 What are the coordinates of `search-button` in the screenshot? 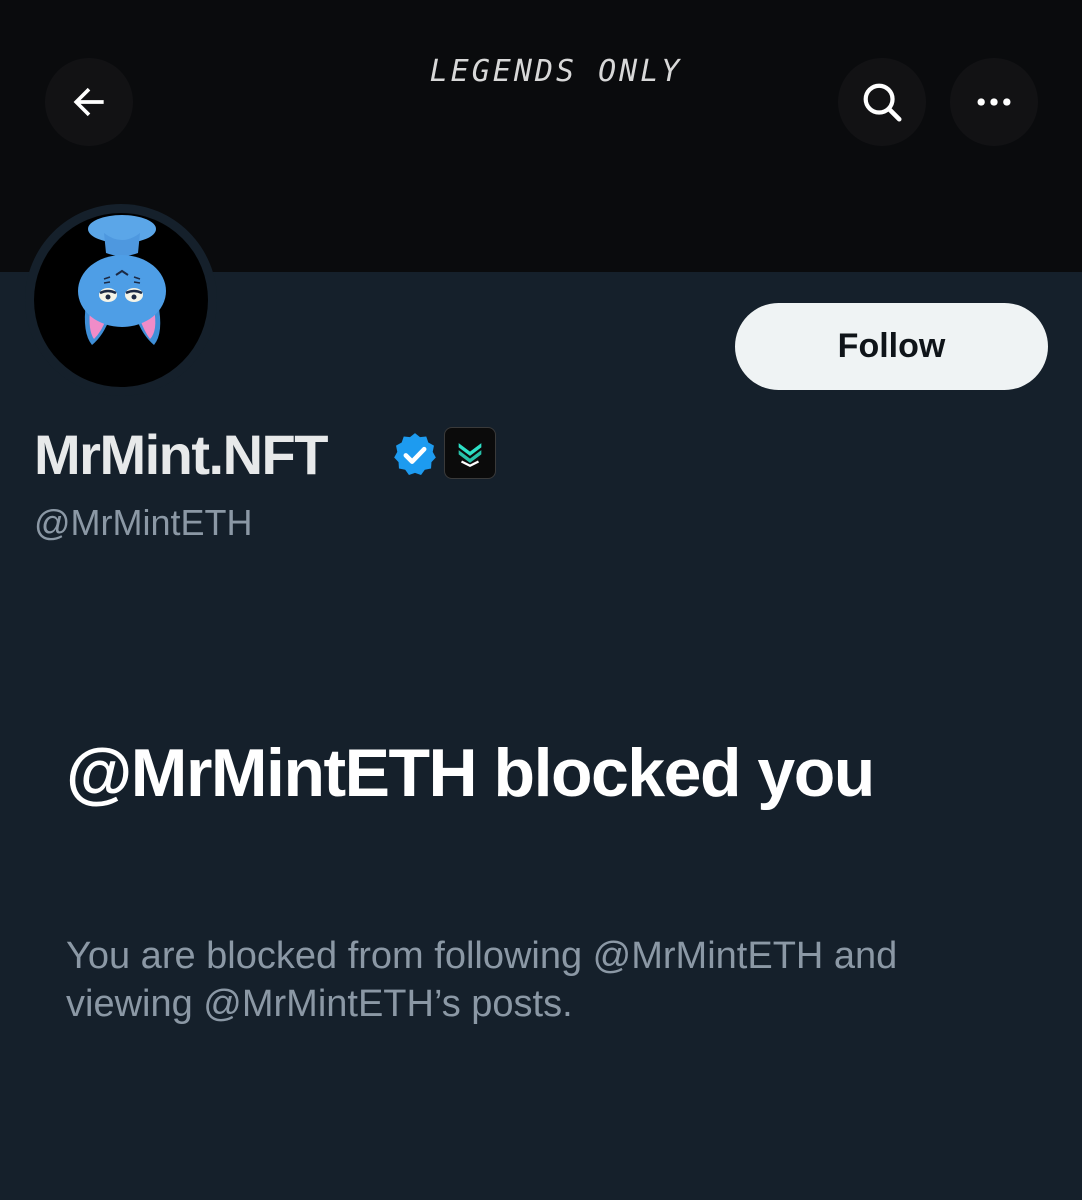 It's located at (882, 102).